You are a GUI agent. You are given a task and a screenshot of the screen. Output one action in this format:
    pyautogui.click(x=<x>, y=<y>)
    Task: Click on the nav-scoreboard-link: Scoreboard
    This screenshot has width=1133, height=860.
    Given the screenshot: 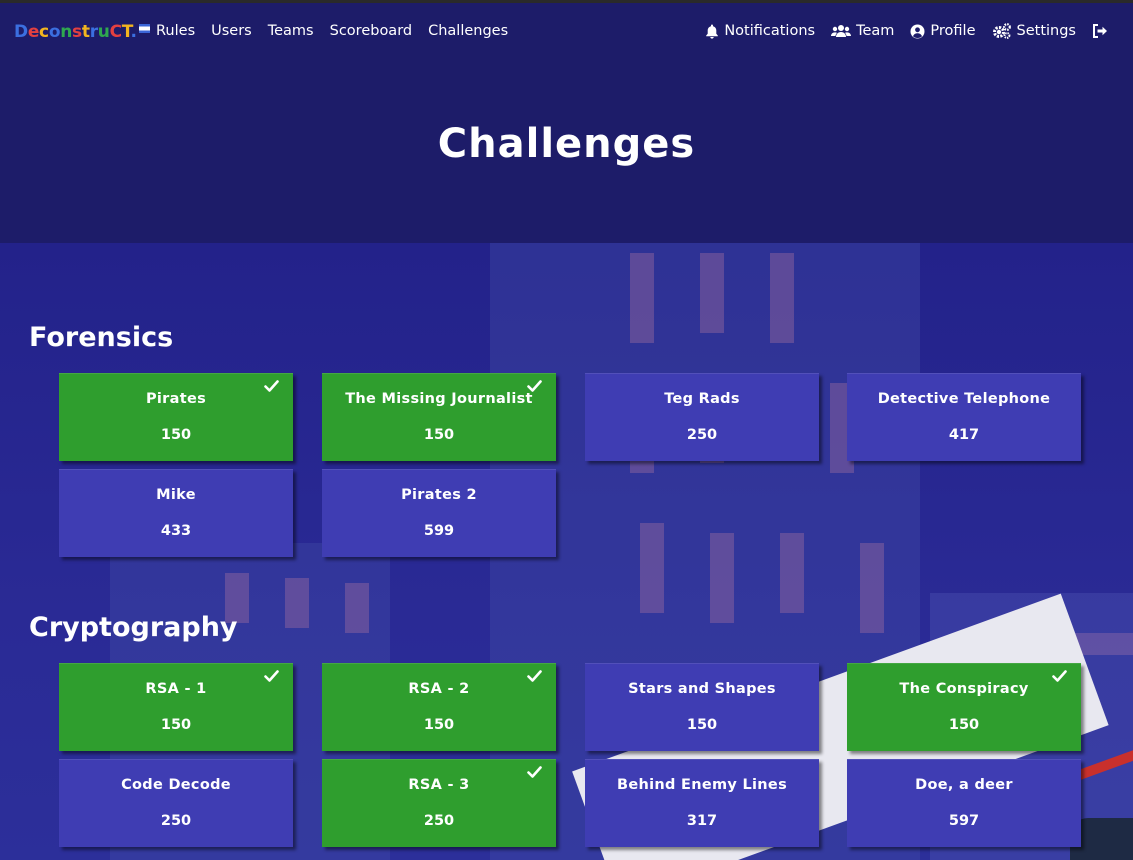 What is the action you would take?
    pyautogui.click(x=371, y=31)
    